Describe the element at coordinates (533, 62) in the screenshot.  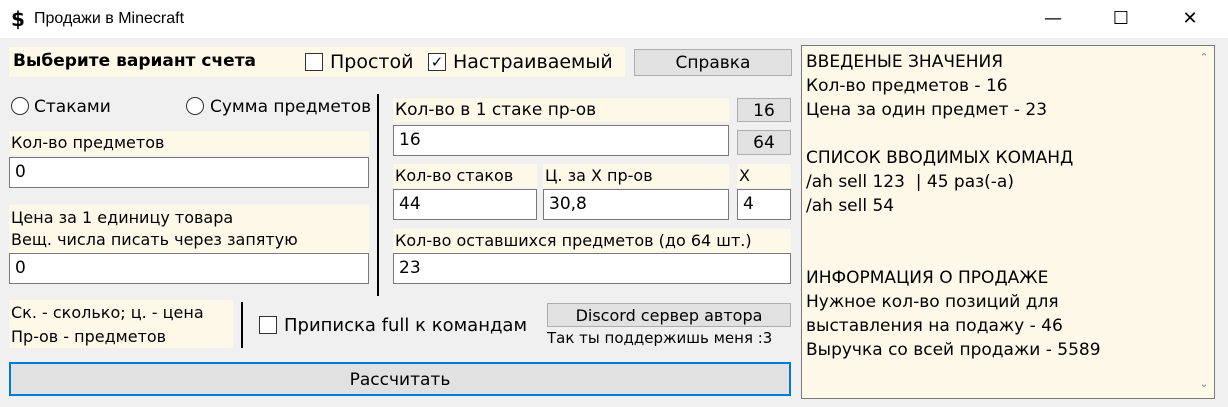
I see `custom-label: Настраиваемый` at that location.